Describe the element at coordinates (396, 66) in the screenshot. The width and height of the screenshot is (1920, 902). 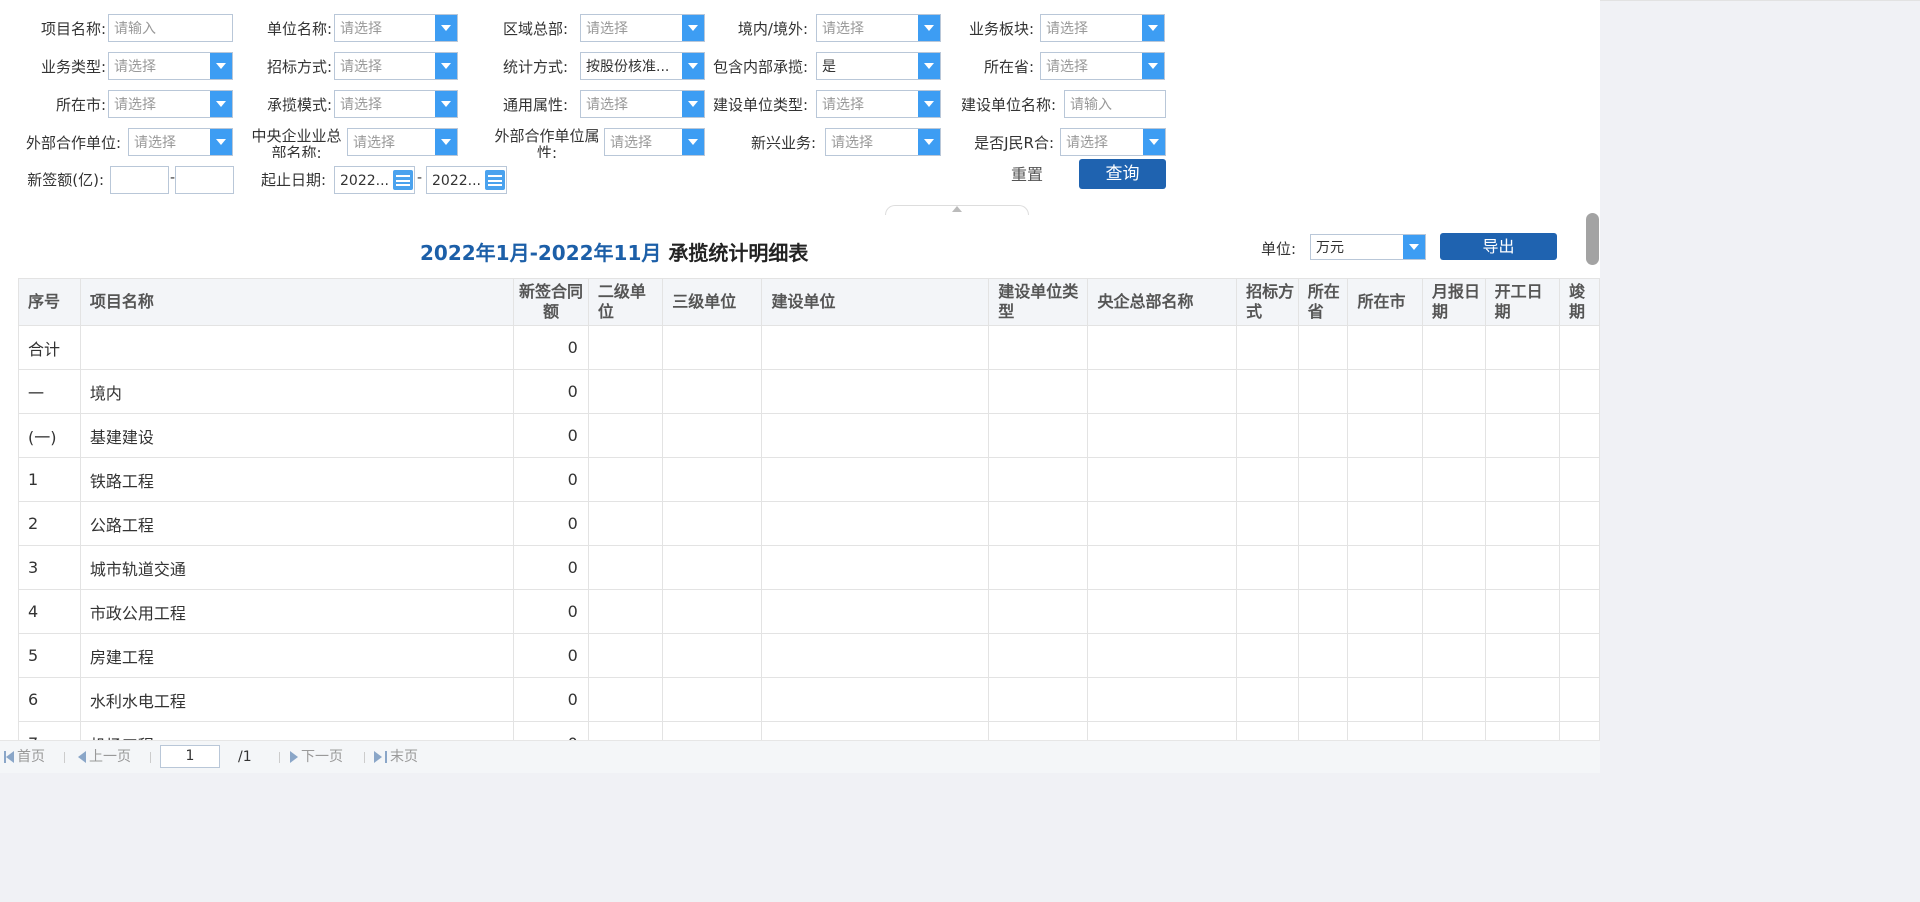
I see `bidding-method-select: 请选择` at that location.